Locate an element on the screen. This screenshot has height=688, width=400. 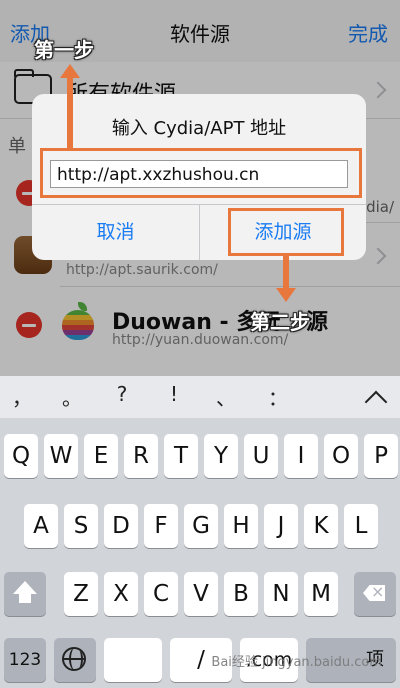
backspace-icon is located at coordinates (374, 593).